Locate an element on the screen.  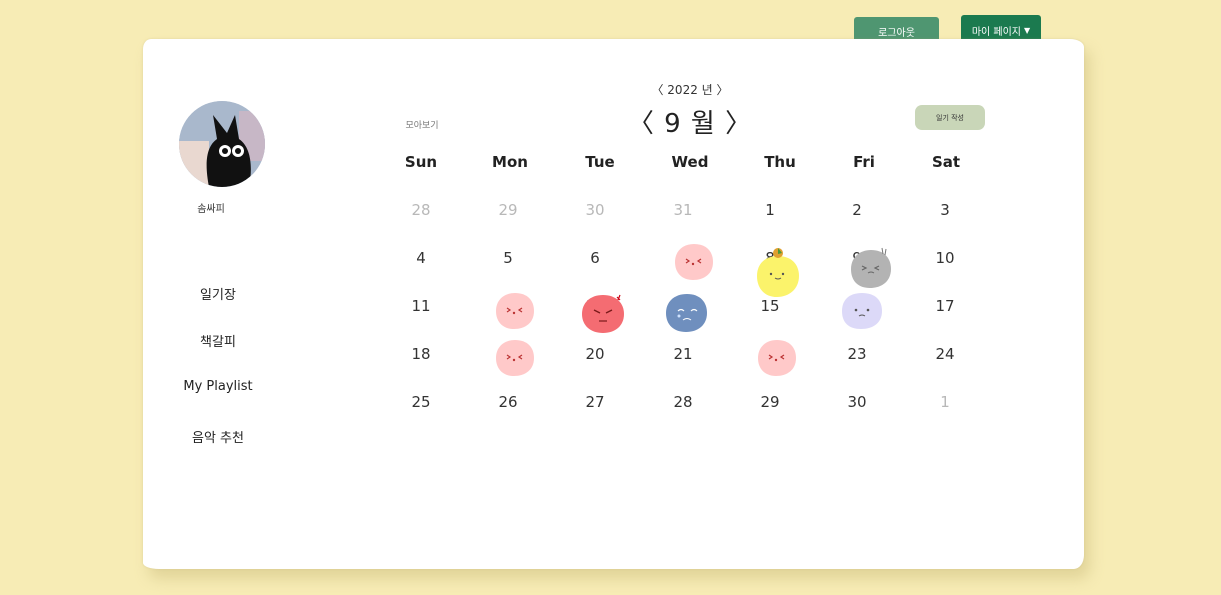
my-page-label: 마이 페이지 is located at coordinates (996, 32).